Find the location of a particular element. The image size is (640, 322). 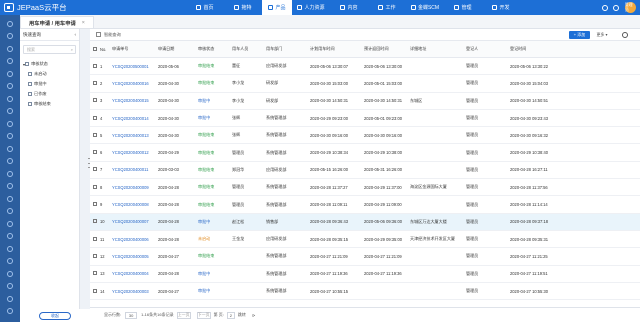

avatar: 管理员 is located at coordinates (630, 7).